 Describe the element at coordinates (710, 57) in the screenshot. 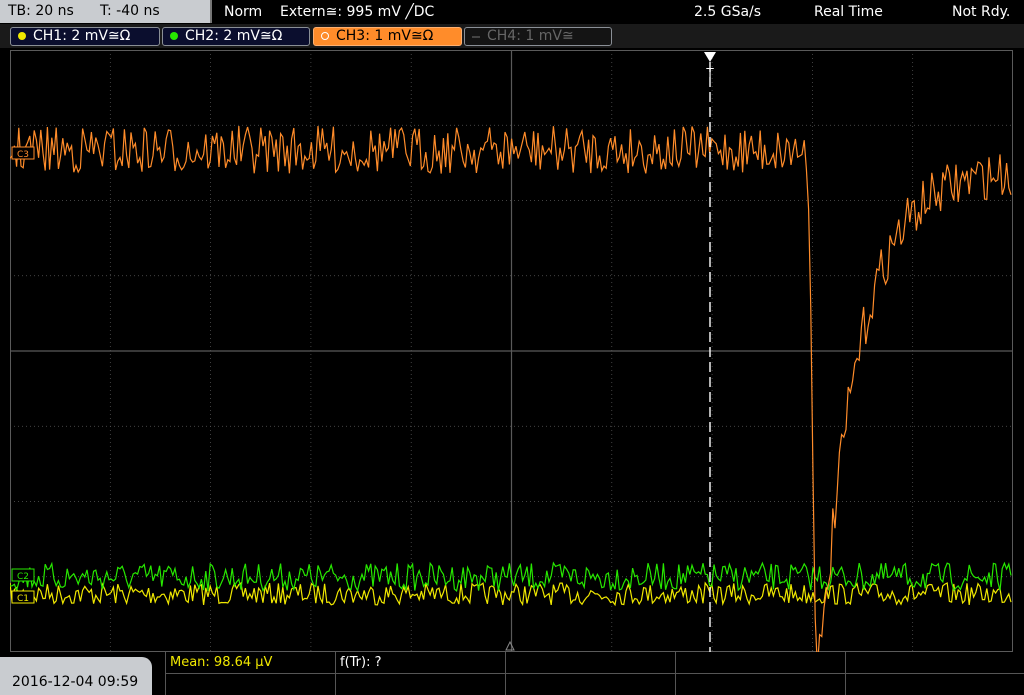

I see `trigger-arrow-icon` at that location.